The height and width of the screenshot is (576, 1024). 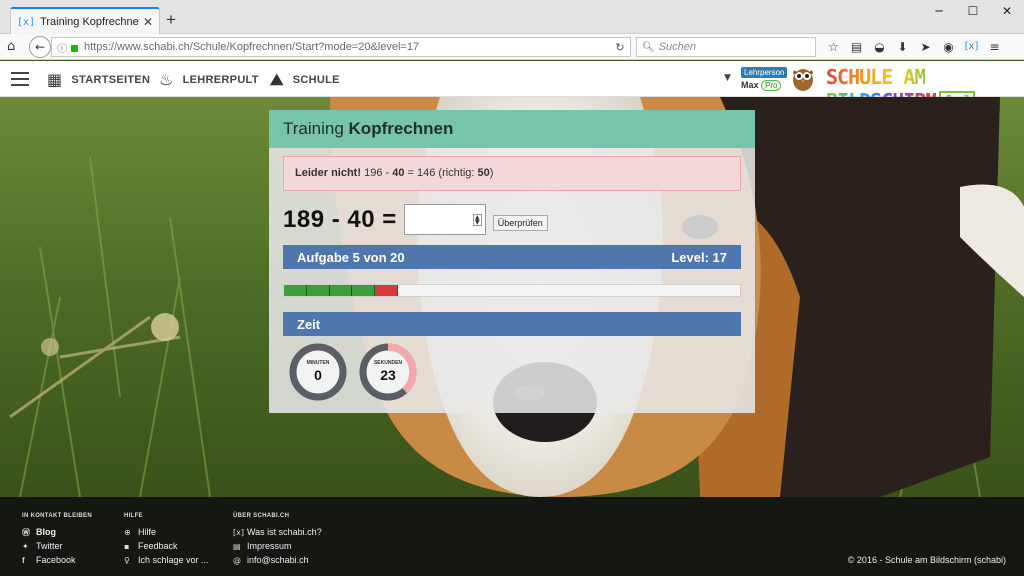 I want to click on timer-seconds-value: 23, so click(x=388, y=375).